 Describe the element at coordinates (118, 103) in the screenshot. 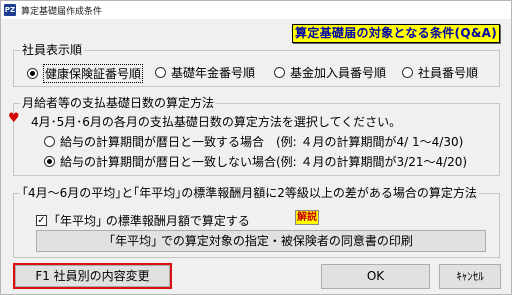

I see `salary-days-legend: 月給者等の支払基礎日数の算定方法` at that location.